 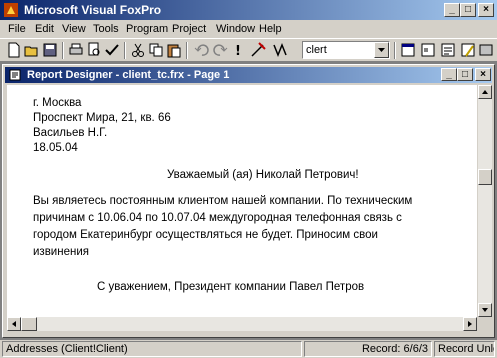 I want to click on database-combo: clert, so click(x=346, y=50).